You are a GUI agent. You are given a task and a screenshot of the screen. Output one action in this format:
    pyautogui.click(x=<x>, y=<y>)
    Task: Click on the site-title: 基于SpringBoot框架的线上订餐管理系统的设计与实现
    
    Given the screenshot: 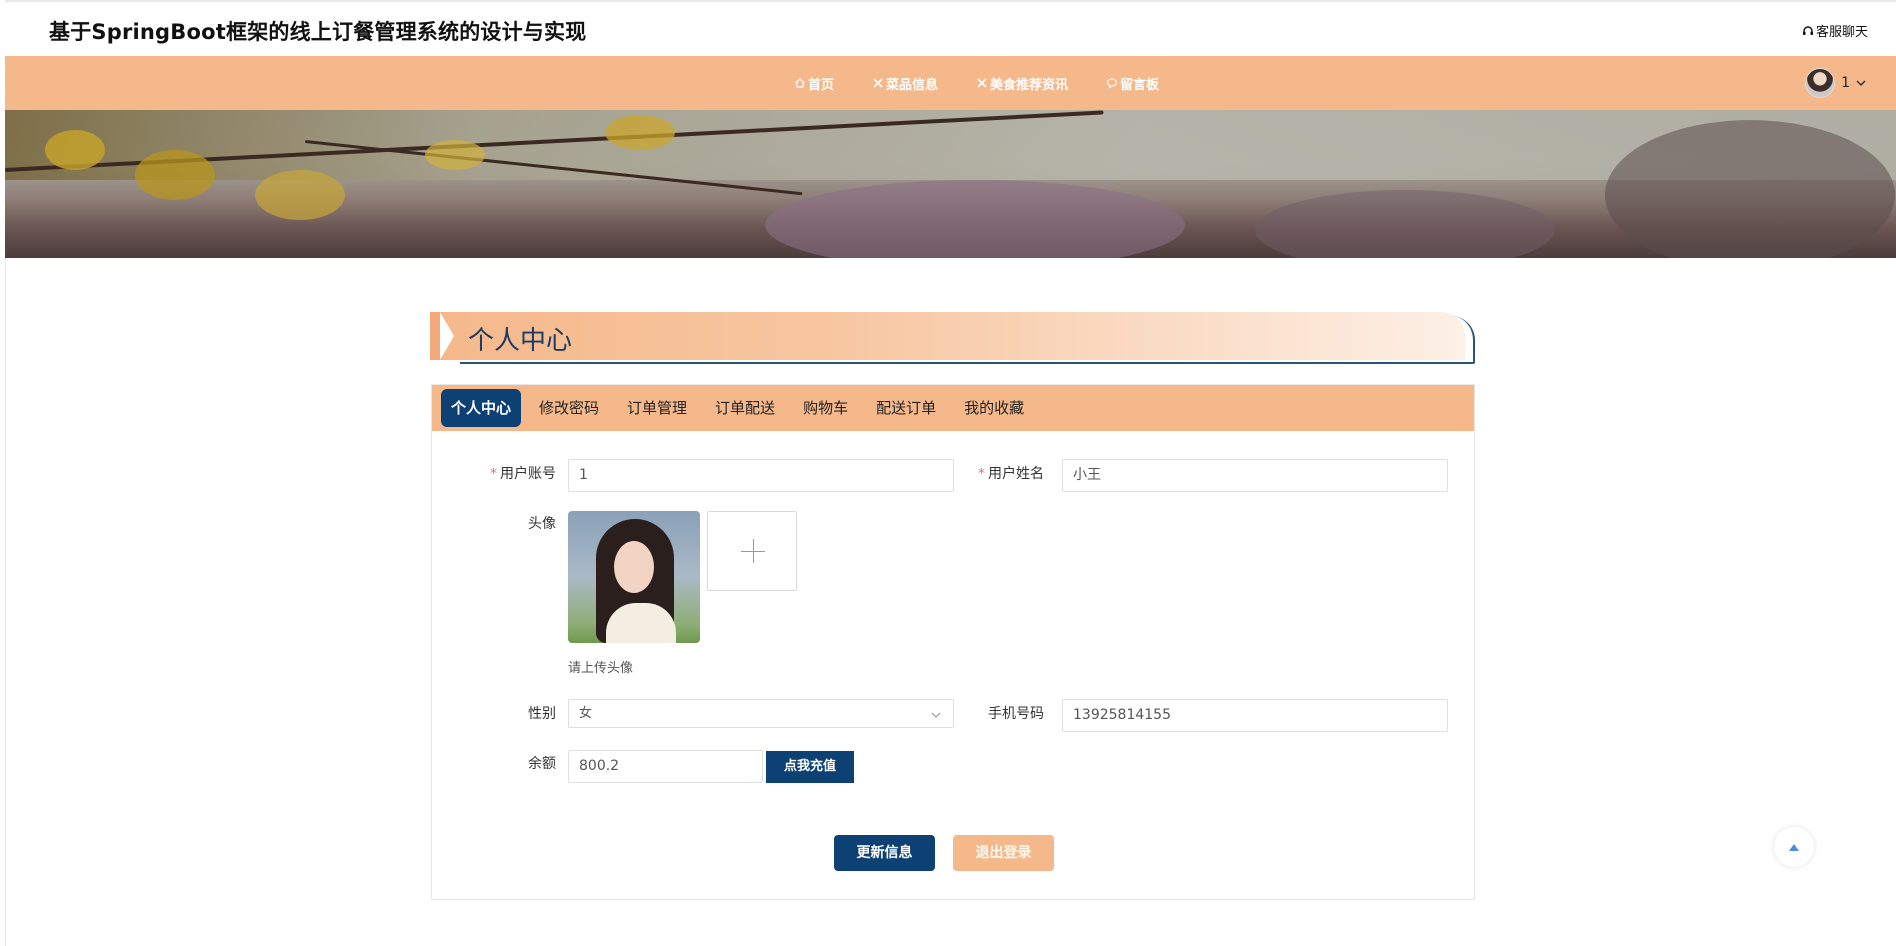 What is the action you would take?
    pyautogui.click(x=318, y=32)
    